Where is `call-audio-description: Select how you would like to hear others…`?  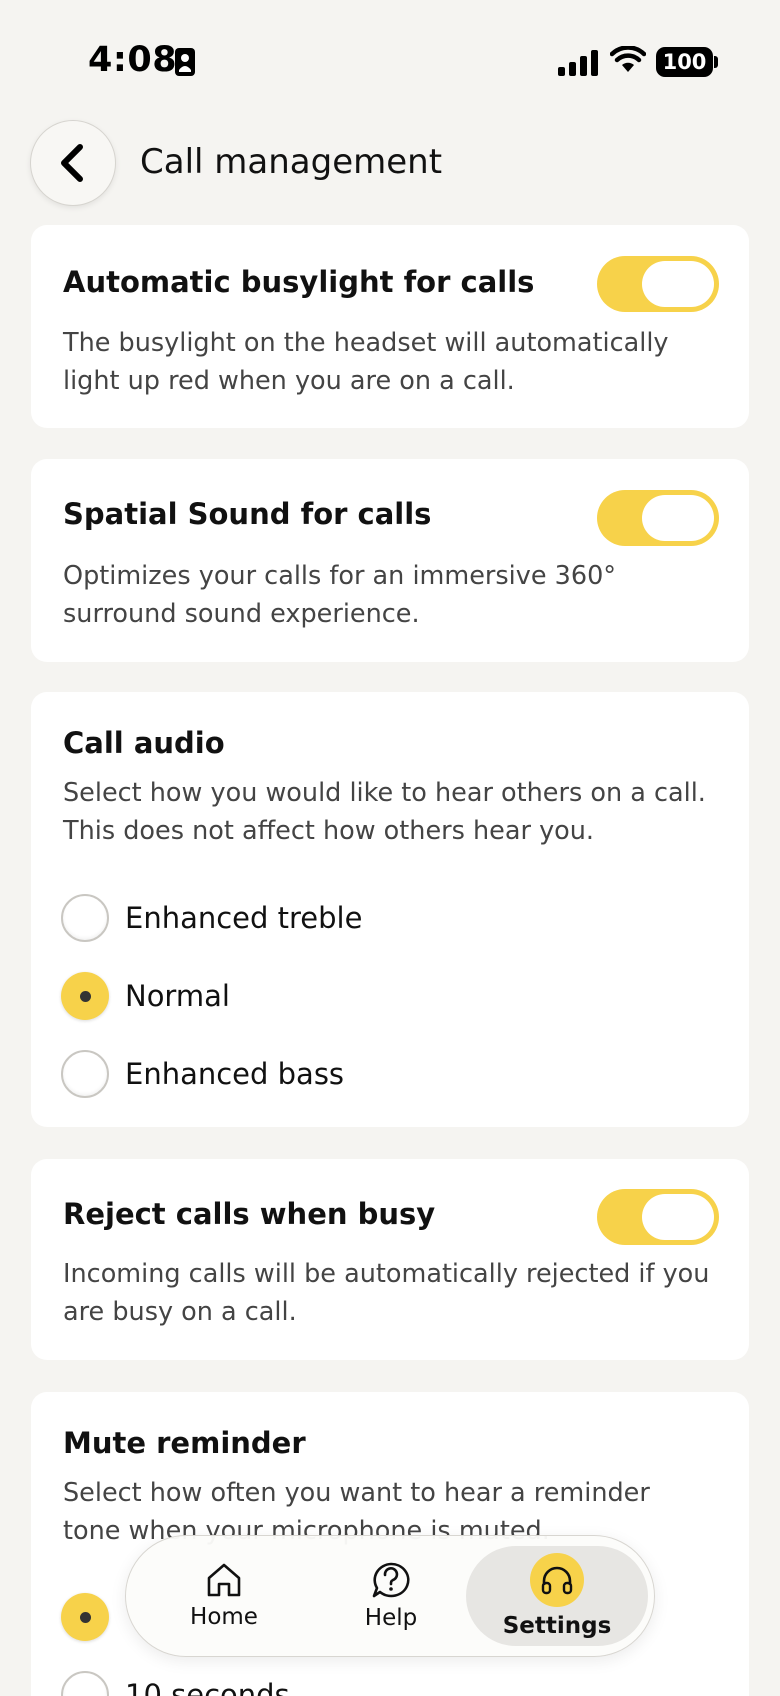
call-audio-description: Select how you would like to hear others… is located at coordinates (384, 812).